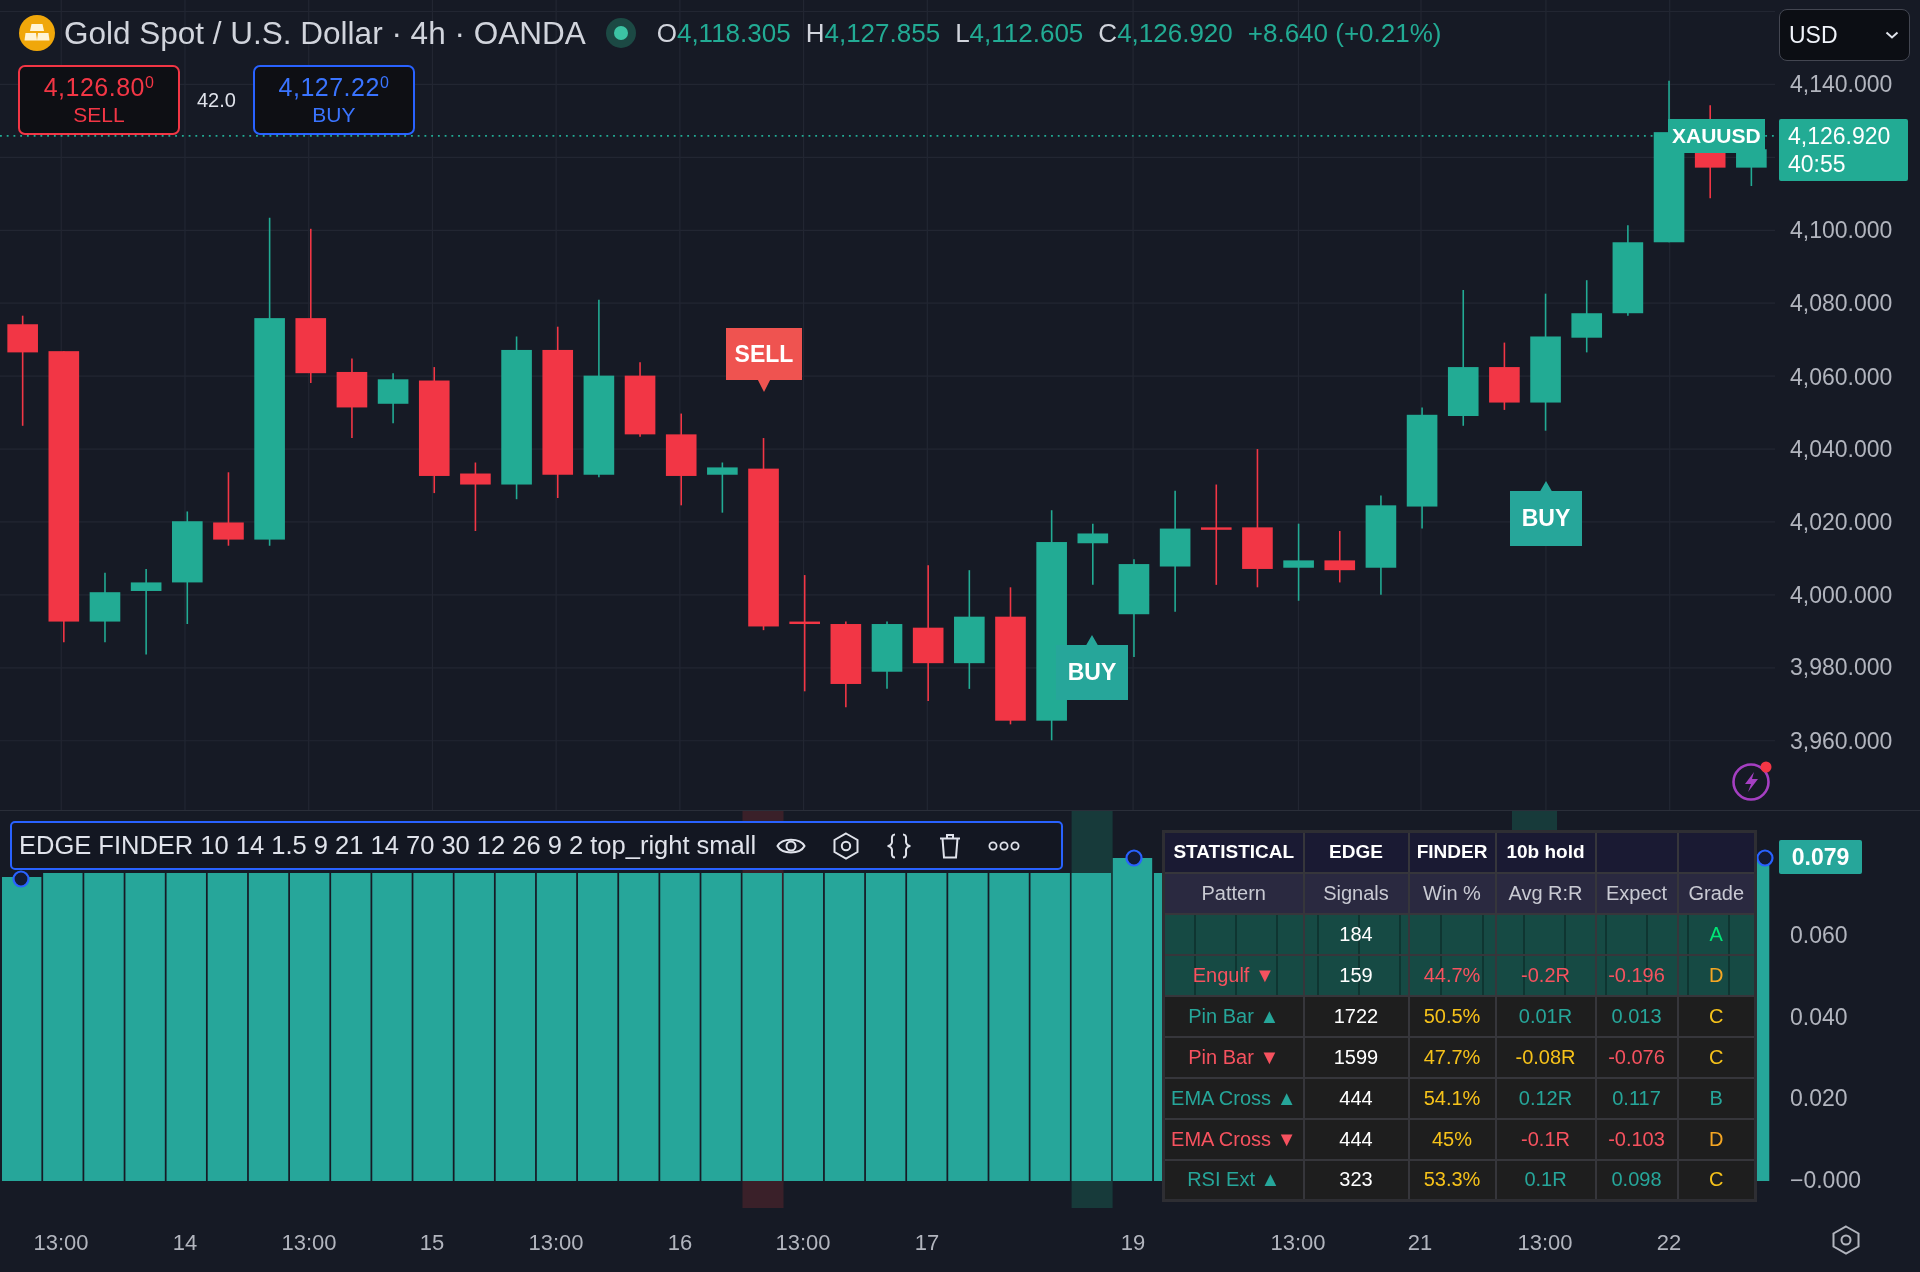  Describe the element at coordinates (1819, 1016) in the screenshot. I see `indicator-axis-label: 0.040` at that location.